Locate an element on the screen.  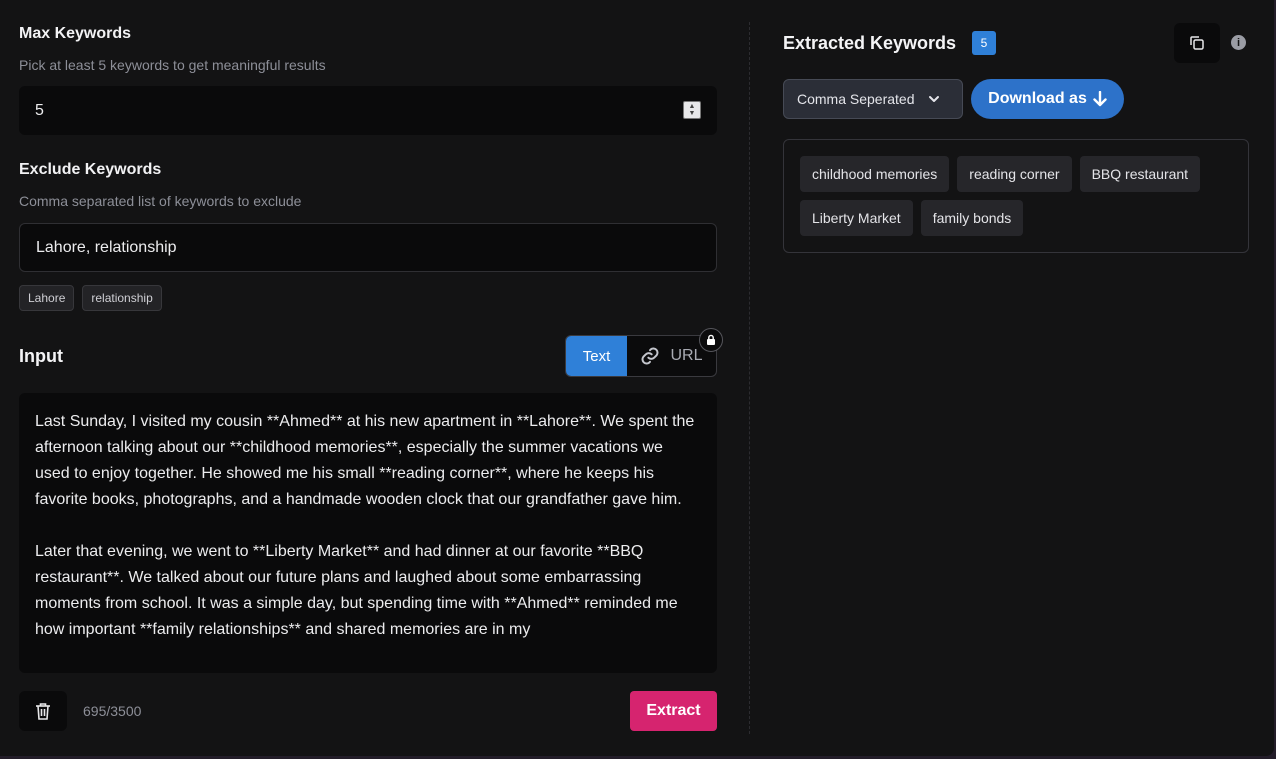
copy-button is located at coordinates (1197, 43).